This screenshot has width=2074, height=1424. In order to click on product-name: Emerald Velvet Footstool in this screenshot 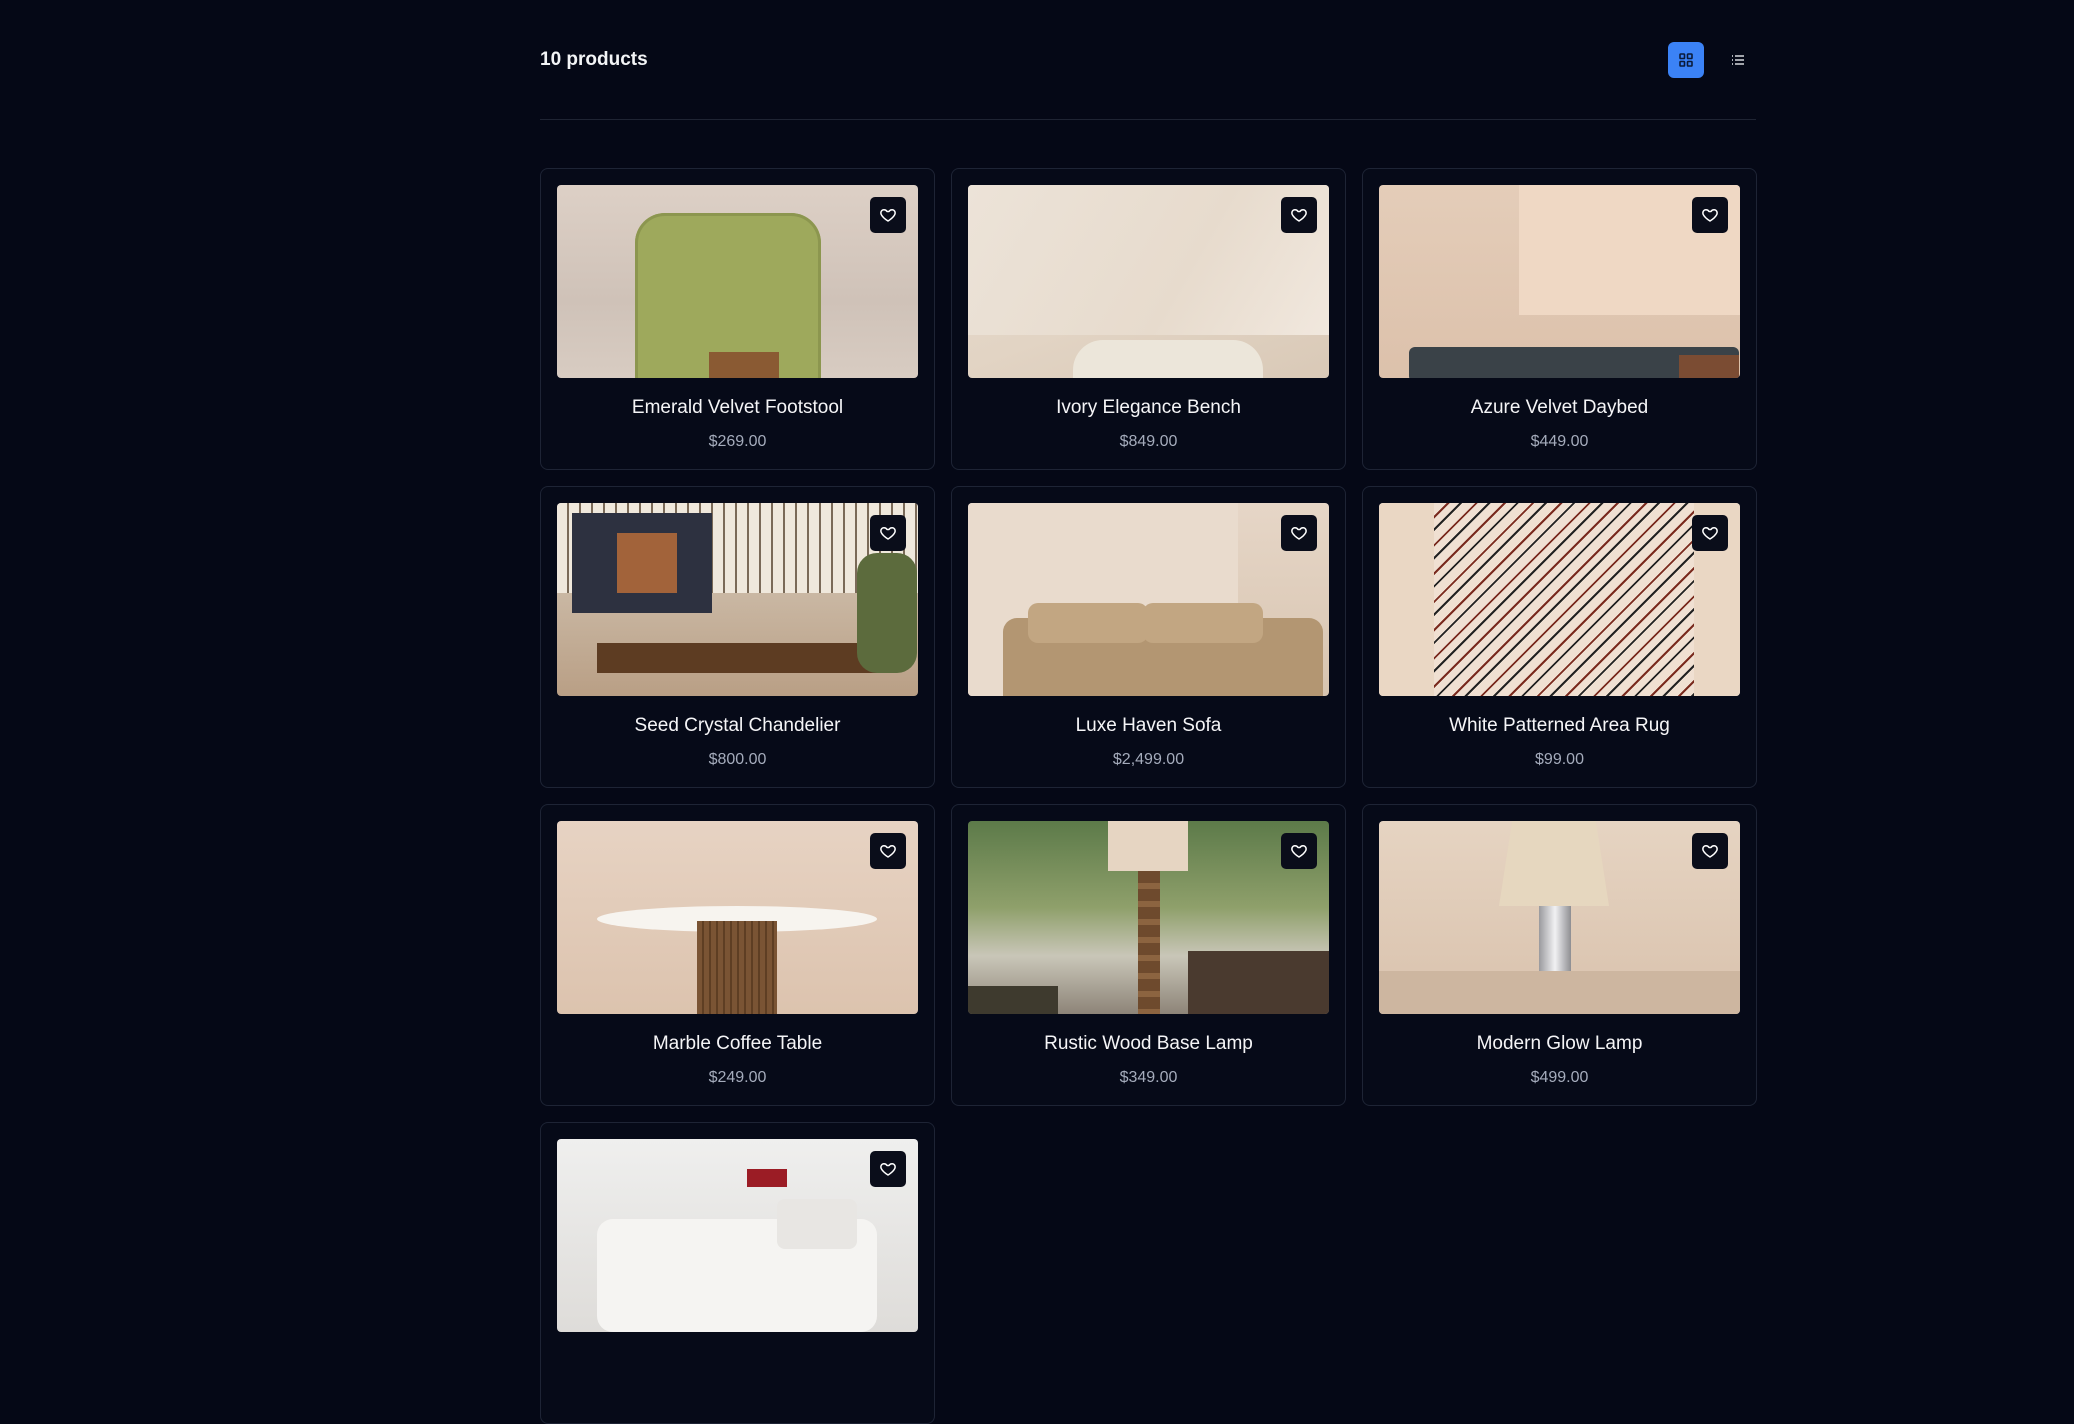, I will do `click(737, 408)`.